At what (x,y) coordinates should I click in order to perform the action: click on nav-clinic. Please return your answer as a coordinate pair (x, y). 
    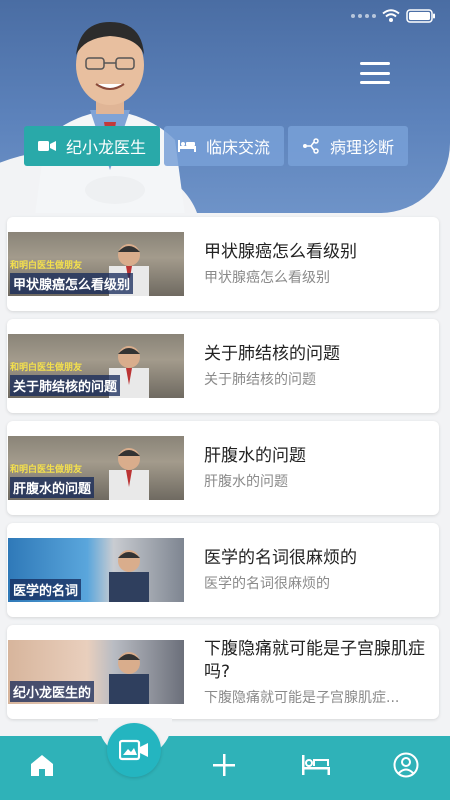
    Looking at the image, I should click on (316, 765).